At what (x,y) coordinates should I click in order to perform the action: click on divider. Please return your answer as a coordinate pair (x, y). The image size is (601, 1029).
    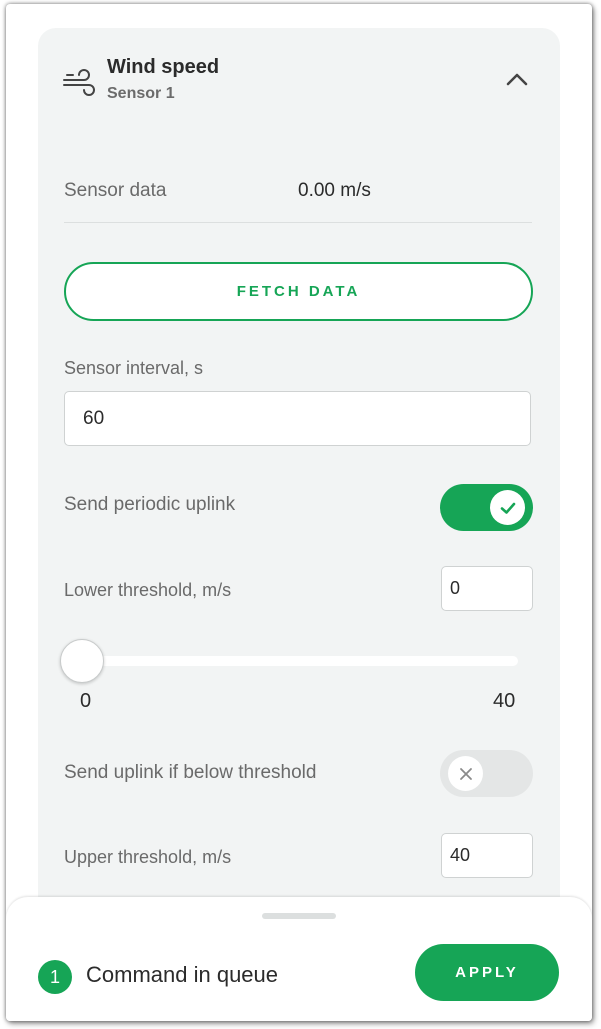
    Looking at the image, I should click on (298, 222).